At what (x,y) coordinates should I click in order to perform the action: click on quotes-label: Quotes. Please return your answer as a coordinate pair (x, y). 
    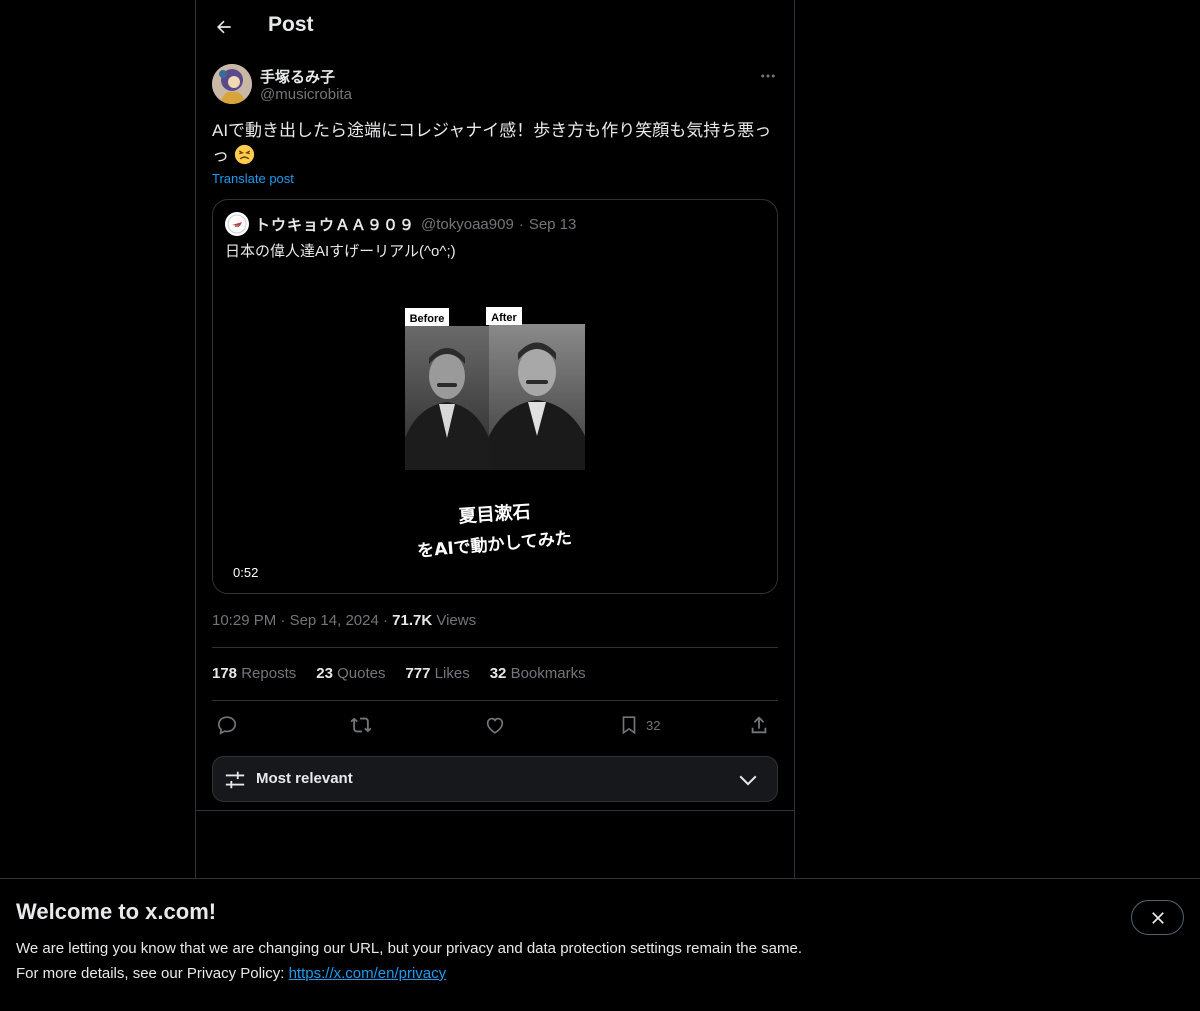
    Looking at the image, I should click on (361, 673).